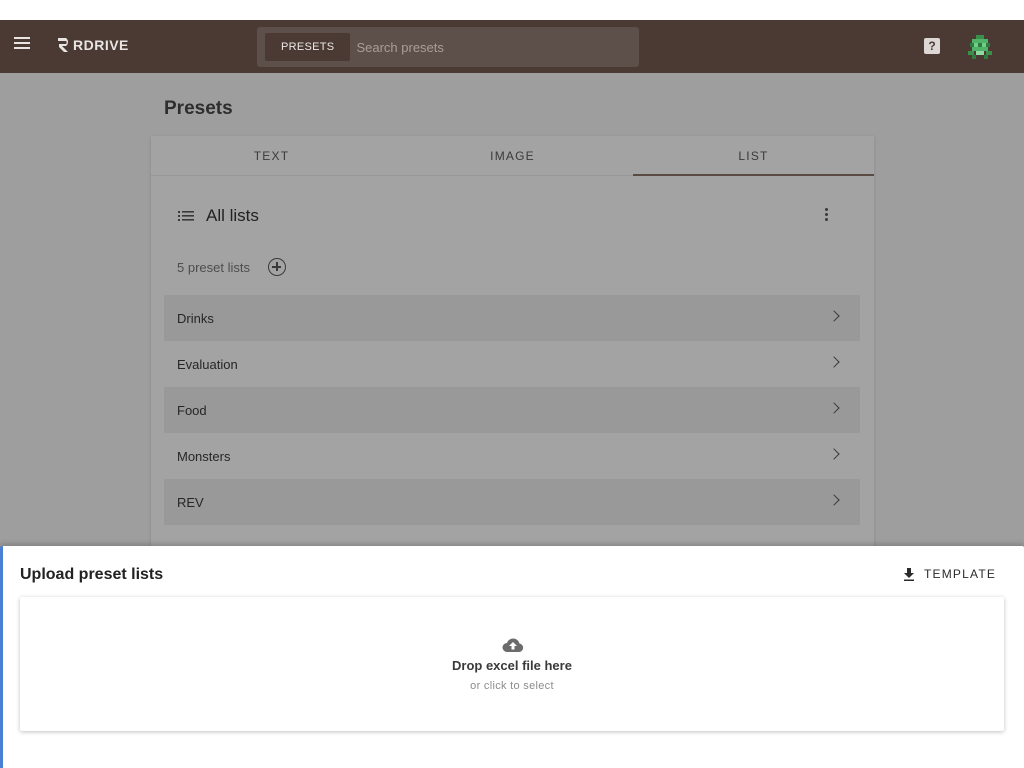 The height and width of the screenshot is (768, 1024). Describe the element at coordinates (960, 574) in the screenshot. I see `template-label: TEMPLATE` at that location.